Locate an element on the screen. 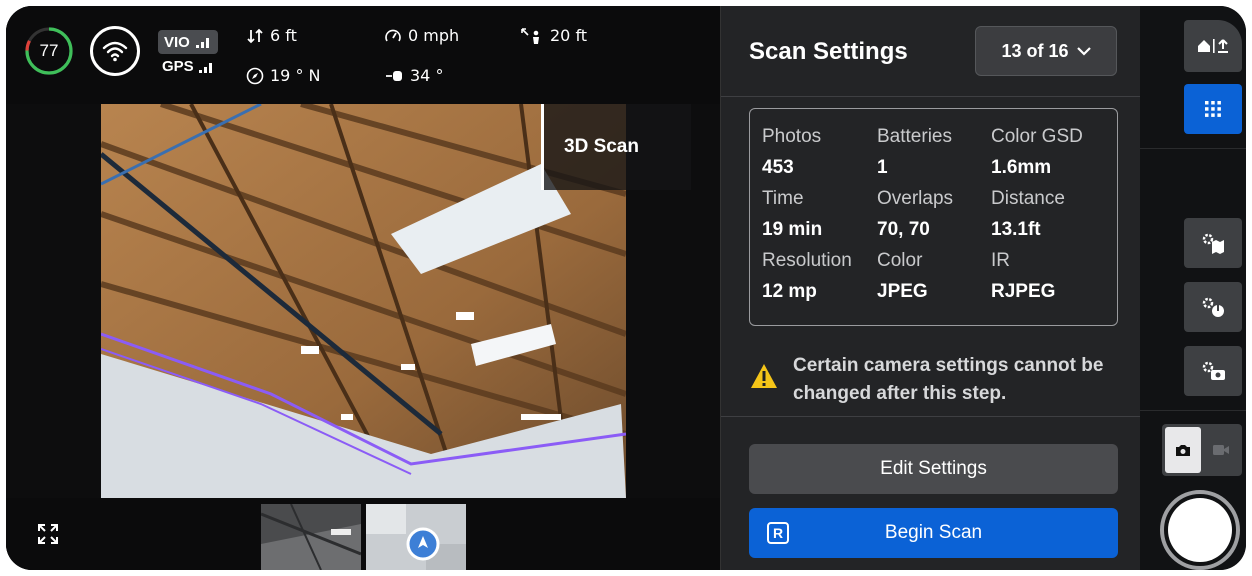  edit-settings-button: Edit Settings is located at coordinates (933, 469).